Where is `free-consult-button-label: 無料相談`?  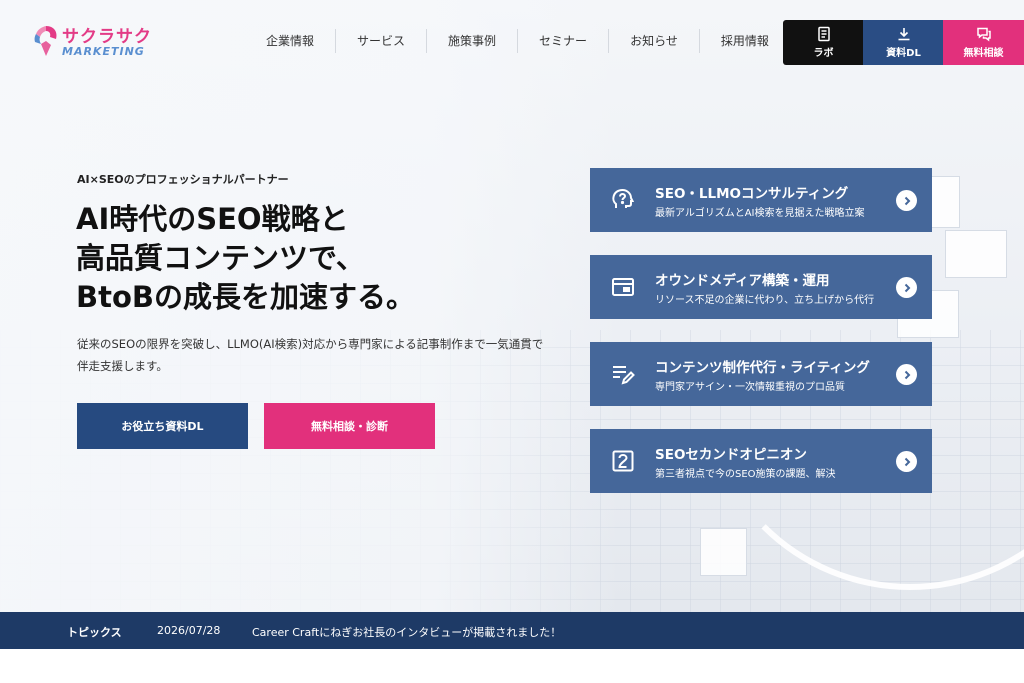 free-consult-button-label: 無料相談 is located at coordinates (983, 53).